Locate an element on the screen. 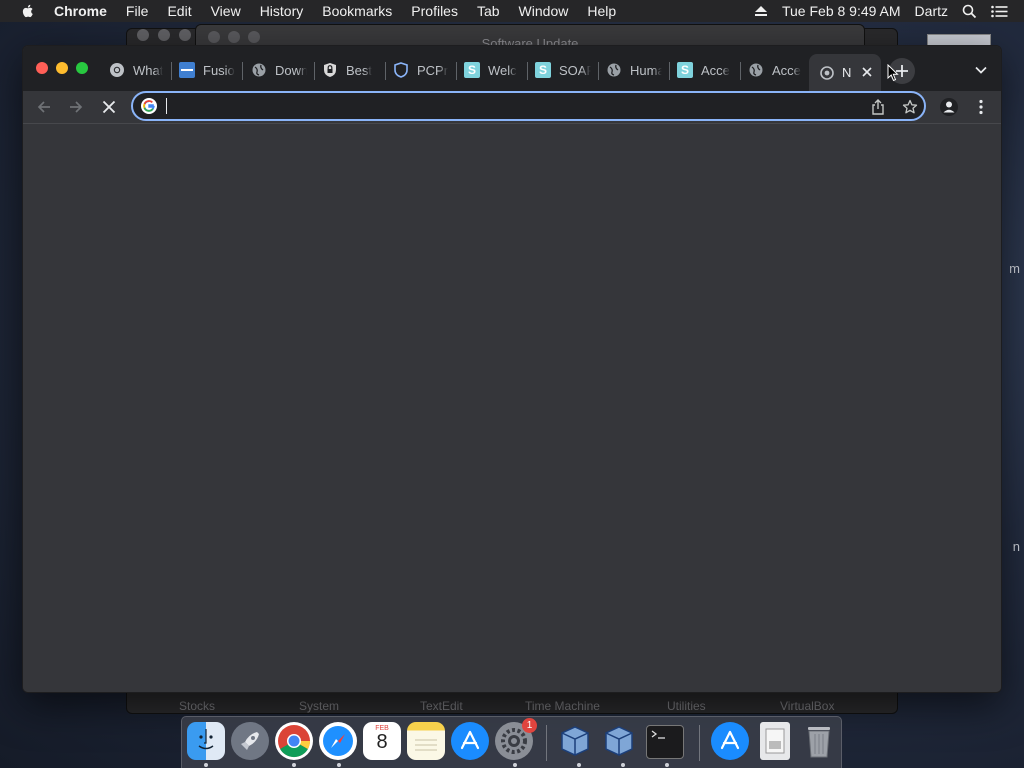 The image size is (1024, 768). menu-profiles: Profiles is located at coordinates (434, 11).